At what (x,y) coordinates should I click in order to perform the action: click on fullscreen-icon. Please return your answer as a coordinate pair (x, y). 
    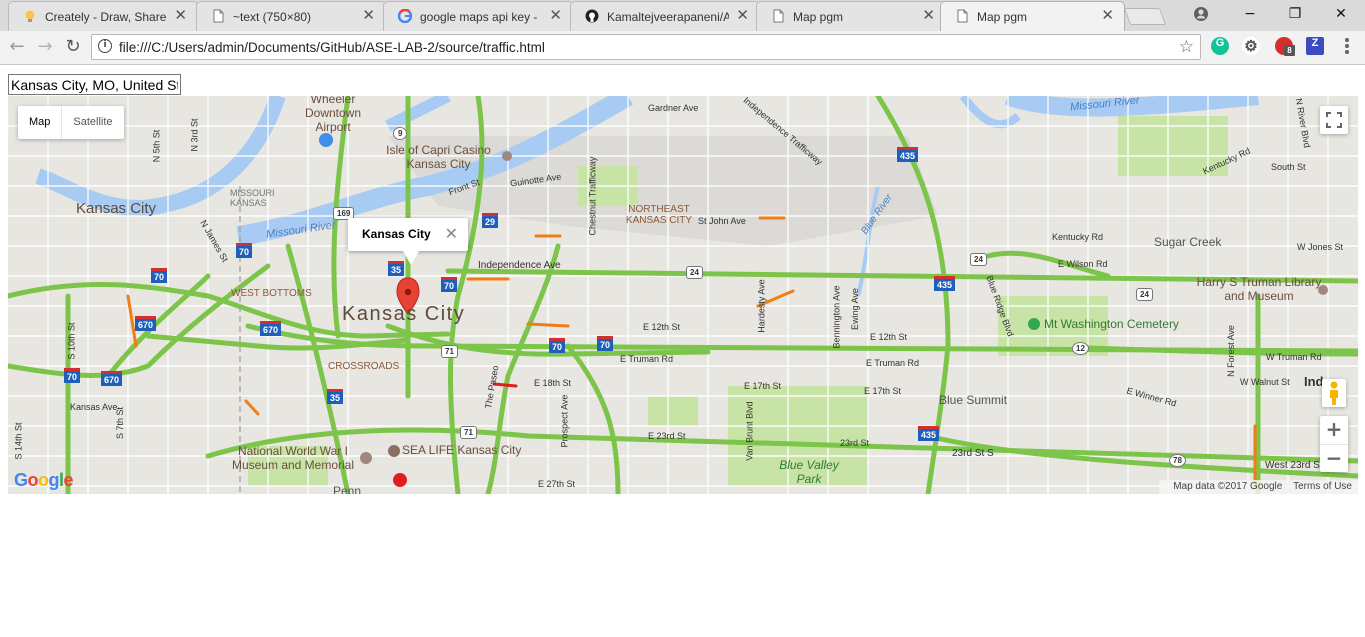
    Looking at the image, I should click on (1334, 120).